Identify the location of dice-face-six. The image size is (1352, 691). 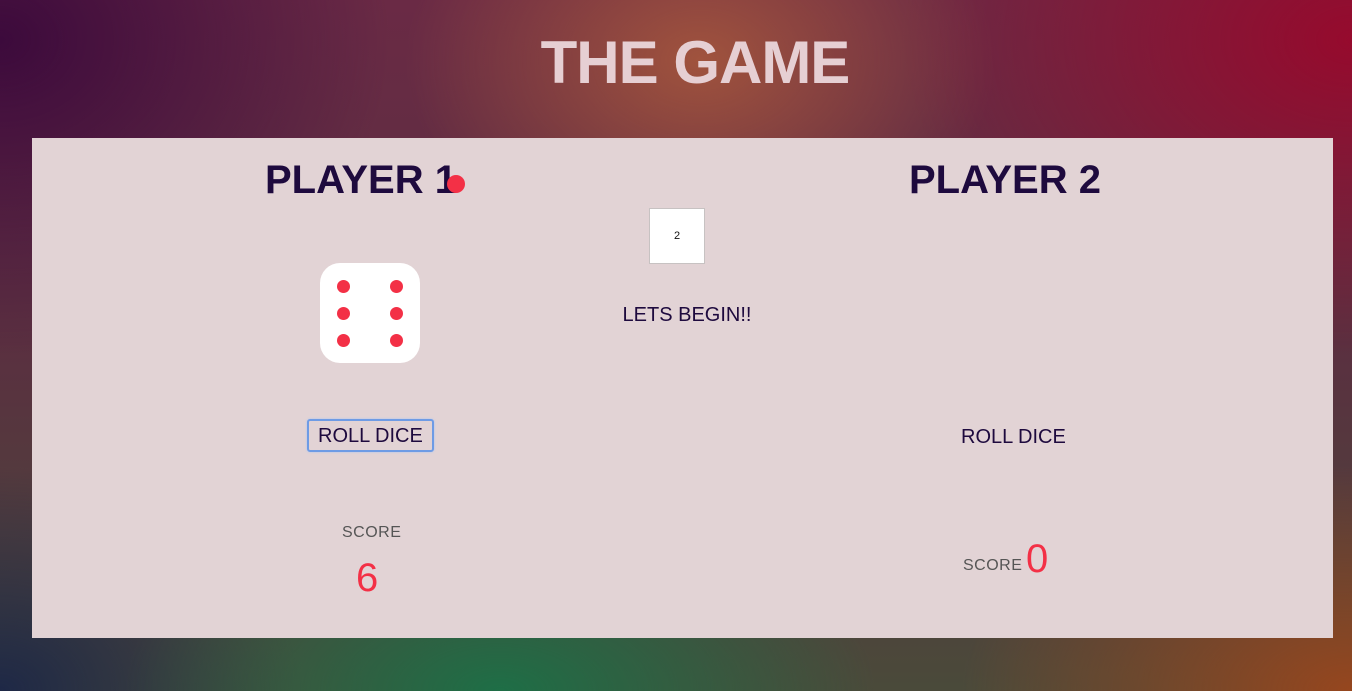
(370, 313).